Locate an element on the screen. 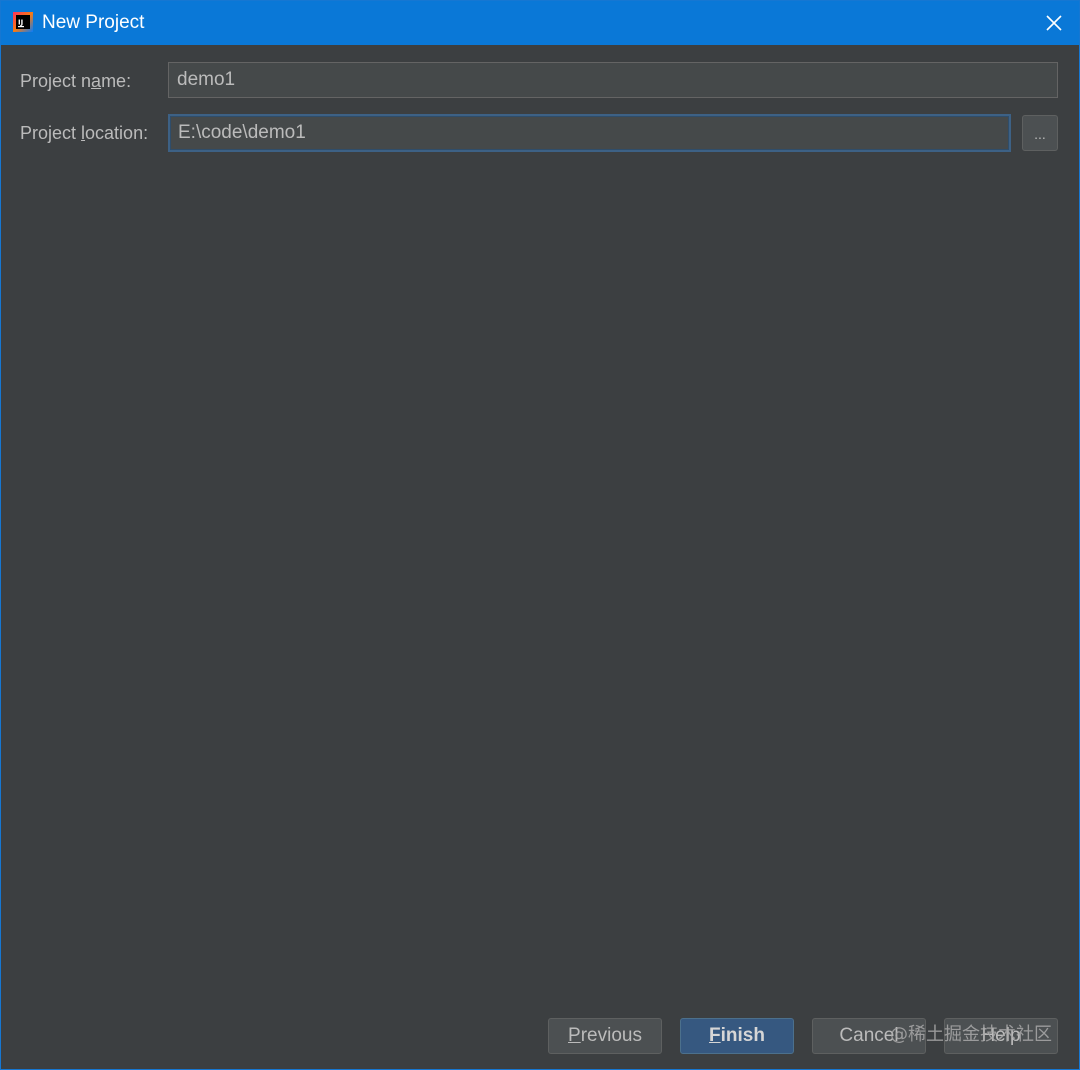 Image resolution: width=1080 pixels, height=1070 pixels. title-bar: IJ New Project is located at coordinates (540, 23).